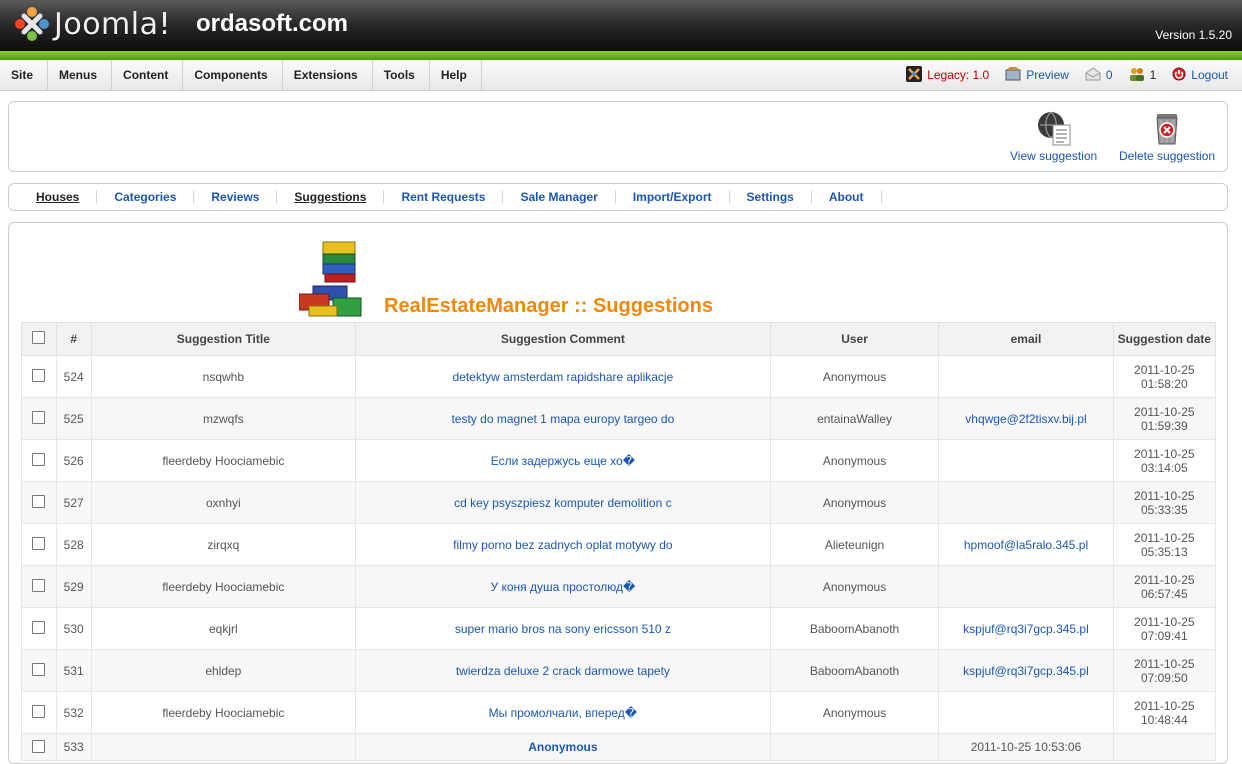  I want to click on row-comment-link: Если задержусь еще хо�, so click(563, 460).